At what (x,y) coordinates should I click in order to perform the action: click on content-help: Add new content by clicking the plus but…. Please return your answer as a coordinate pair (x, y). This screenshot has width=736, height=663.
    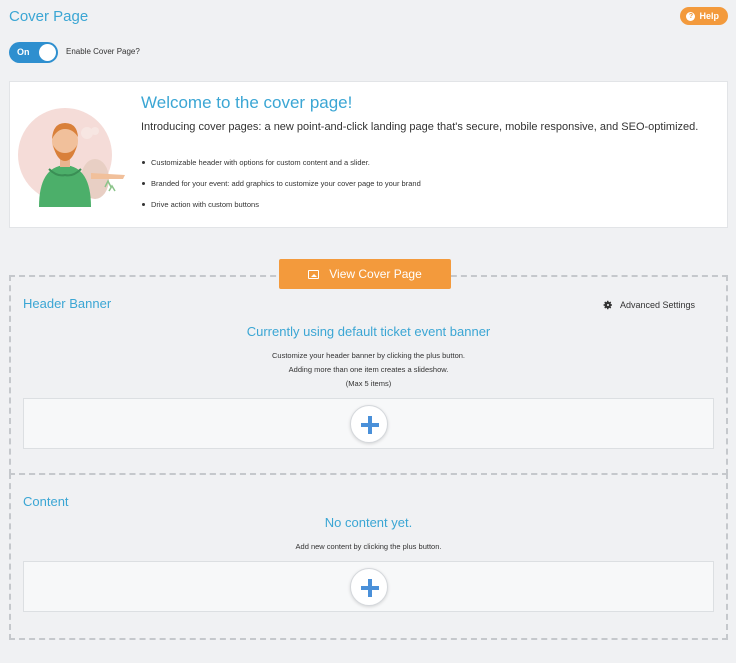
    Looking at the image, I should click on (368, 546).